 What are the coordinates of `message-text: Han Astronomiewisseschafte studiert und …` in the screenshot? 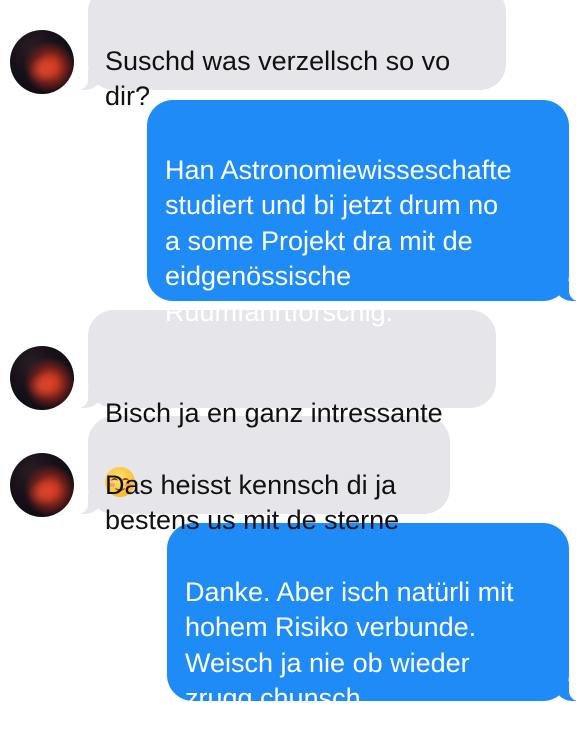 It's located at (338, 240).